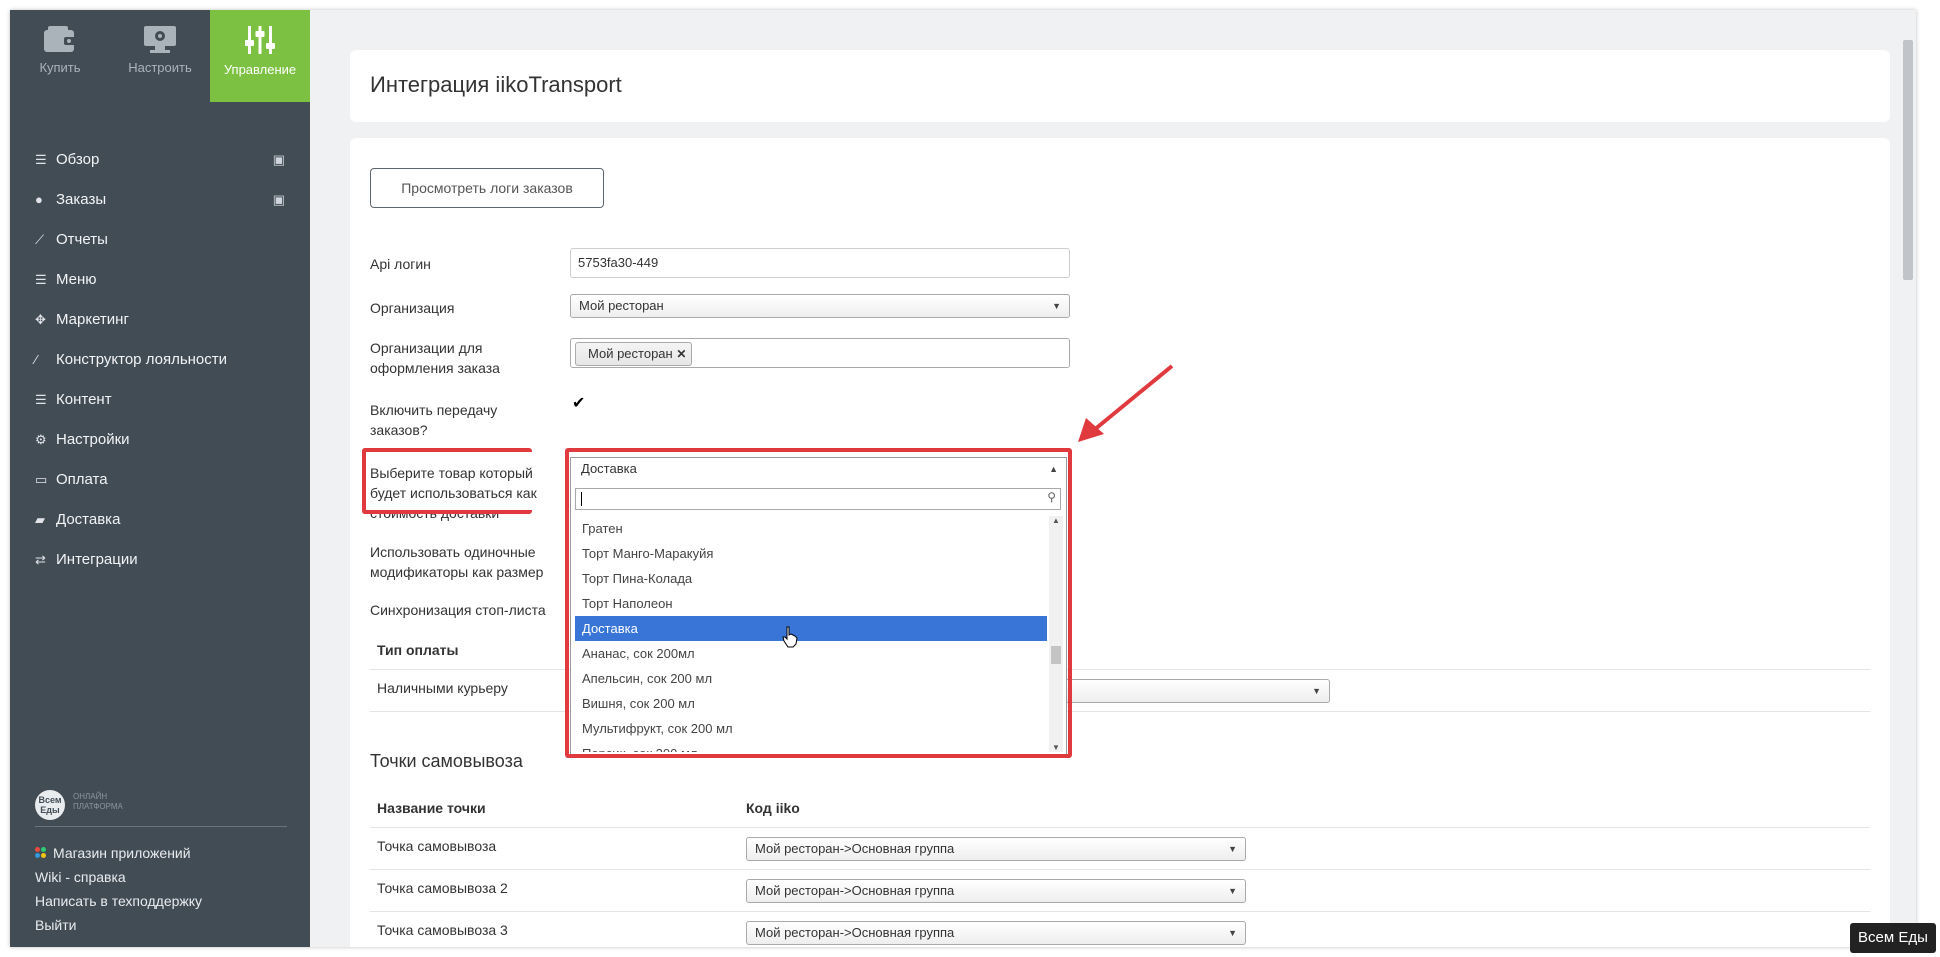 The image size is (1940, 957). What do you see at coordinates (820, 263) in the screenshot?
I see `api-login-input: 5753fa30-449` at bounding box center [820, 263].